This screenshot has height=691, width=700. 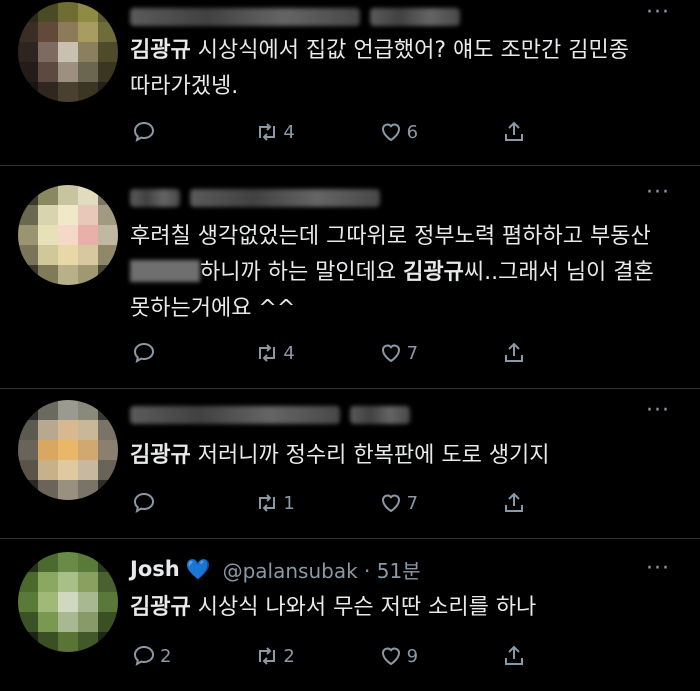 I want to click on like-count: 6, so click(x=412, y=132).